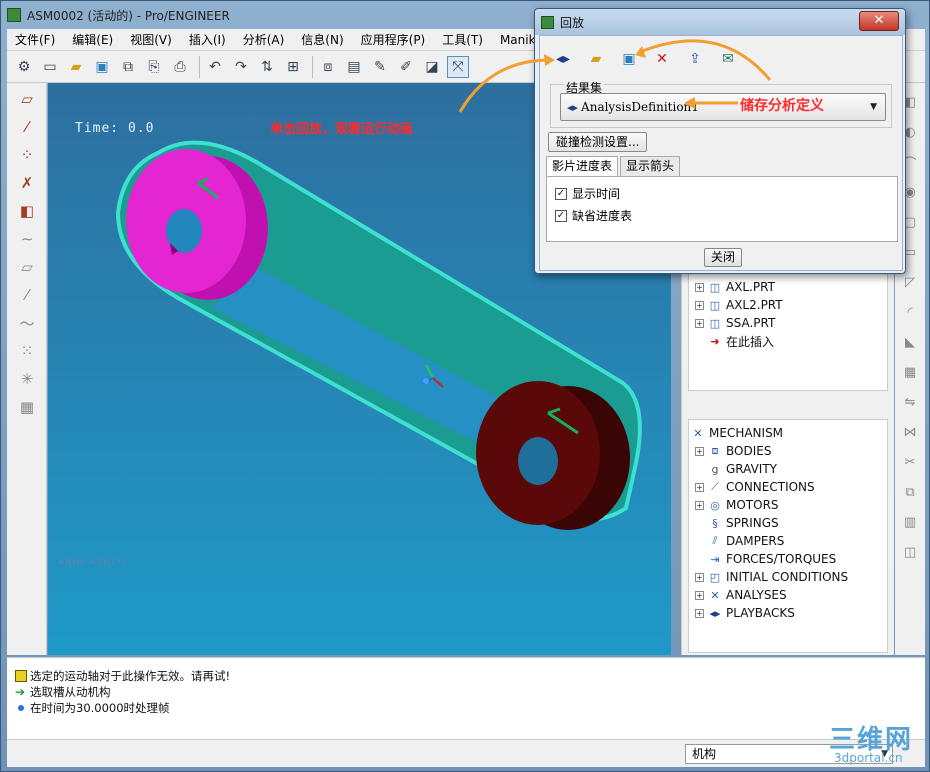  What do you see at coordinates (128, 67) in the screenshot?
I see `copy-icon: ⧉` at bounding box center [128, 67].